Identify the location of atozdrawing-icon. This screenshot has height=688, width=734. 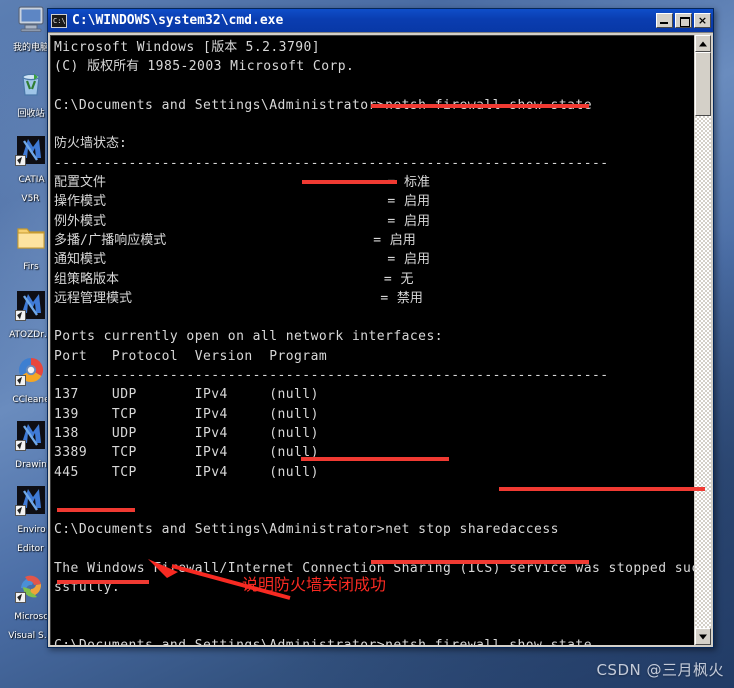
(31, 305).